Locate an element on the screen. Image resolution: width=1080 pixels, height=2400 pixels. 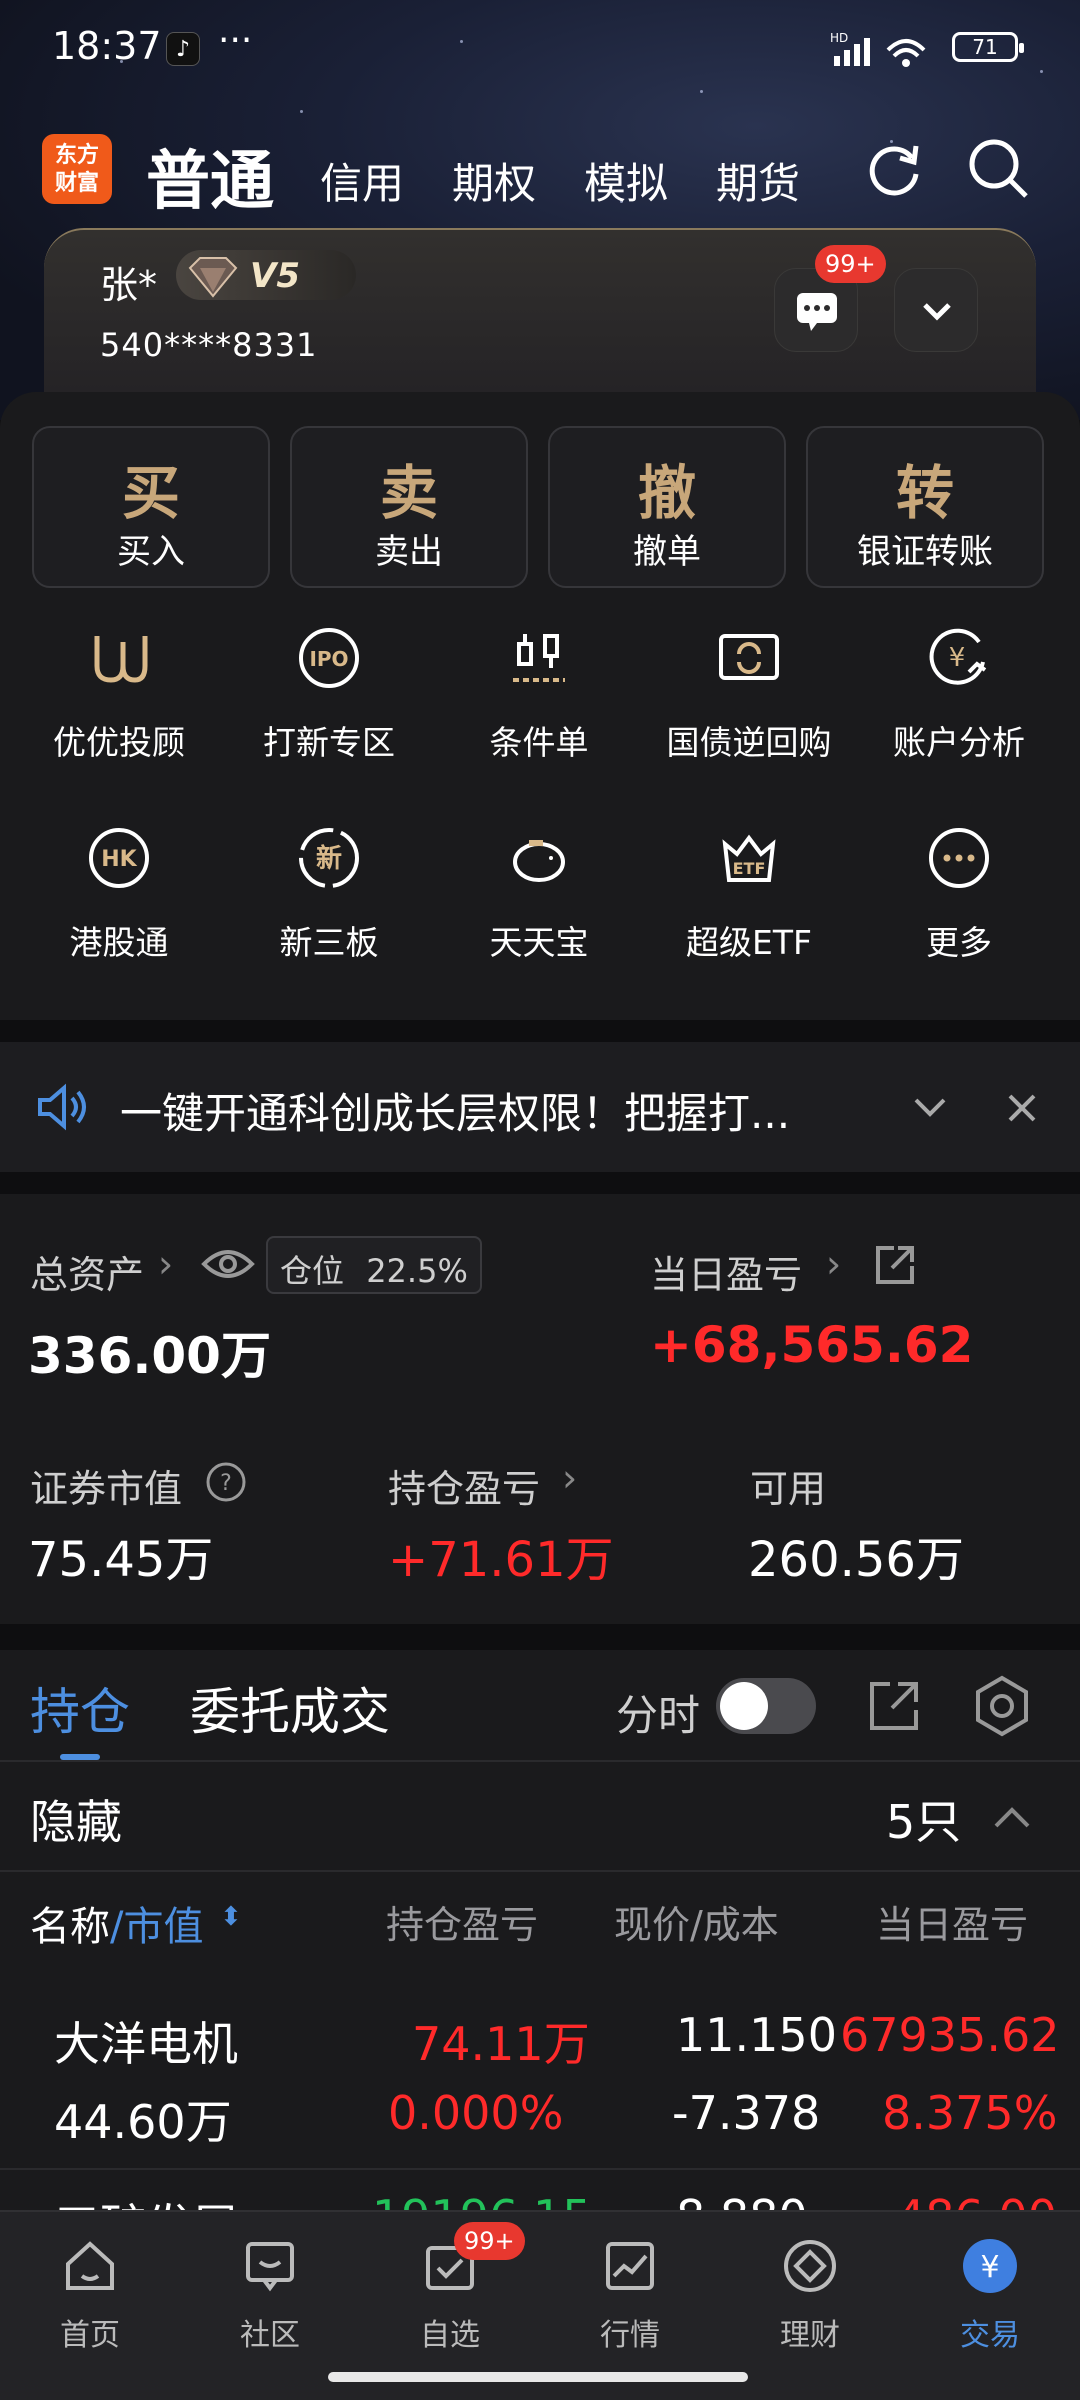
col-name-header: 名称 is located at coordinates (70, 1923).